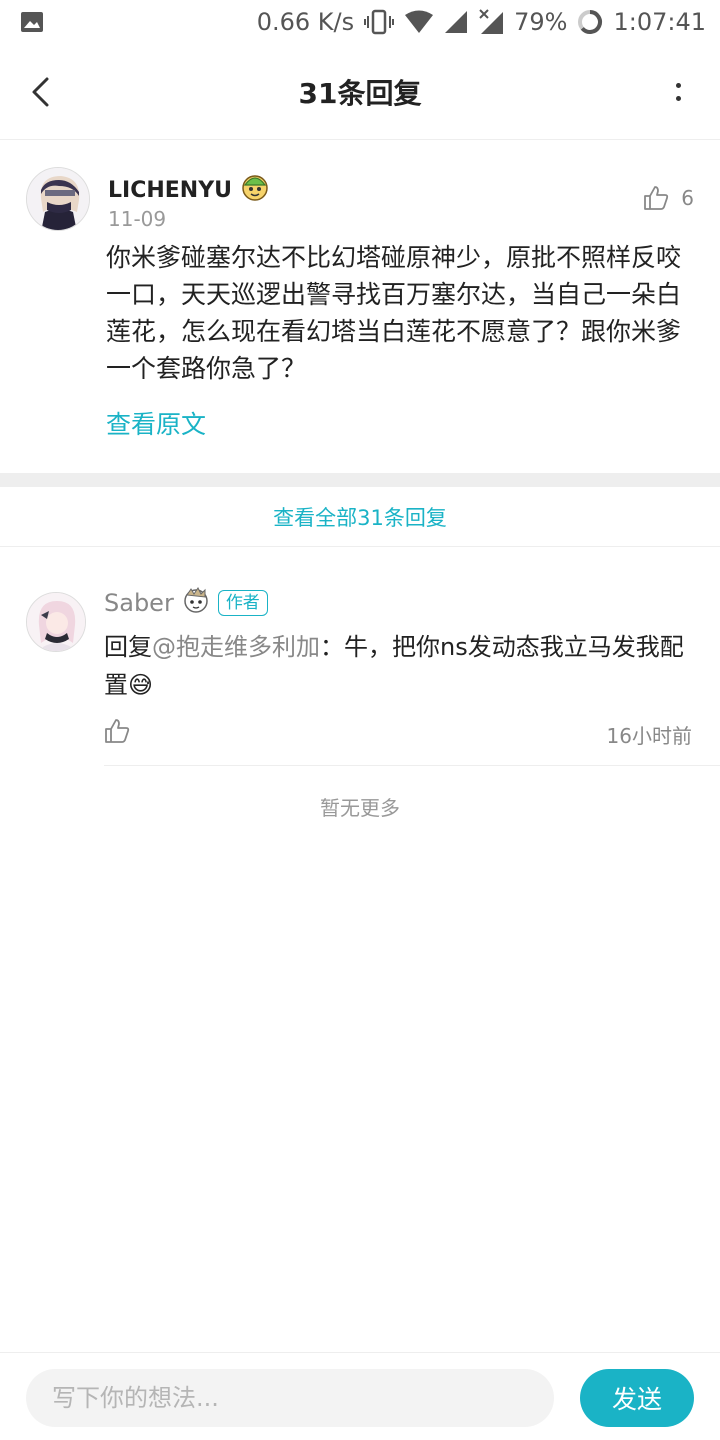 This screenshot has width=720, height=1440. I want to click on like-count: 6, so click(687, 198).